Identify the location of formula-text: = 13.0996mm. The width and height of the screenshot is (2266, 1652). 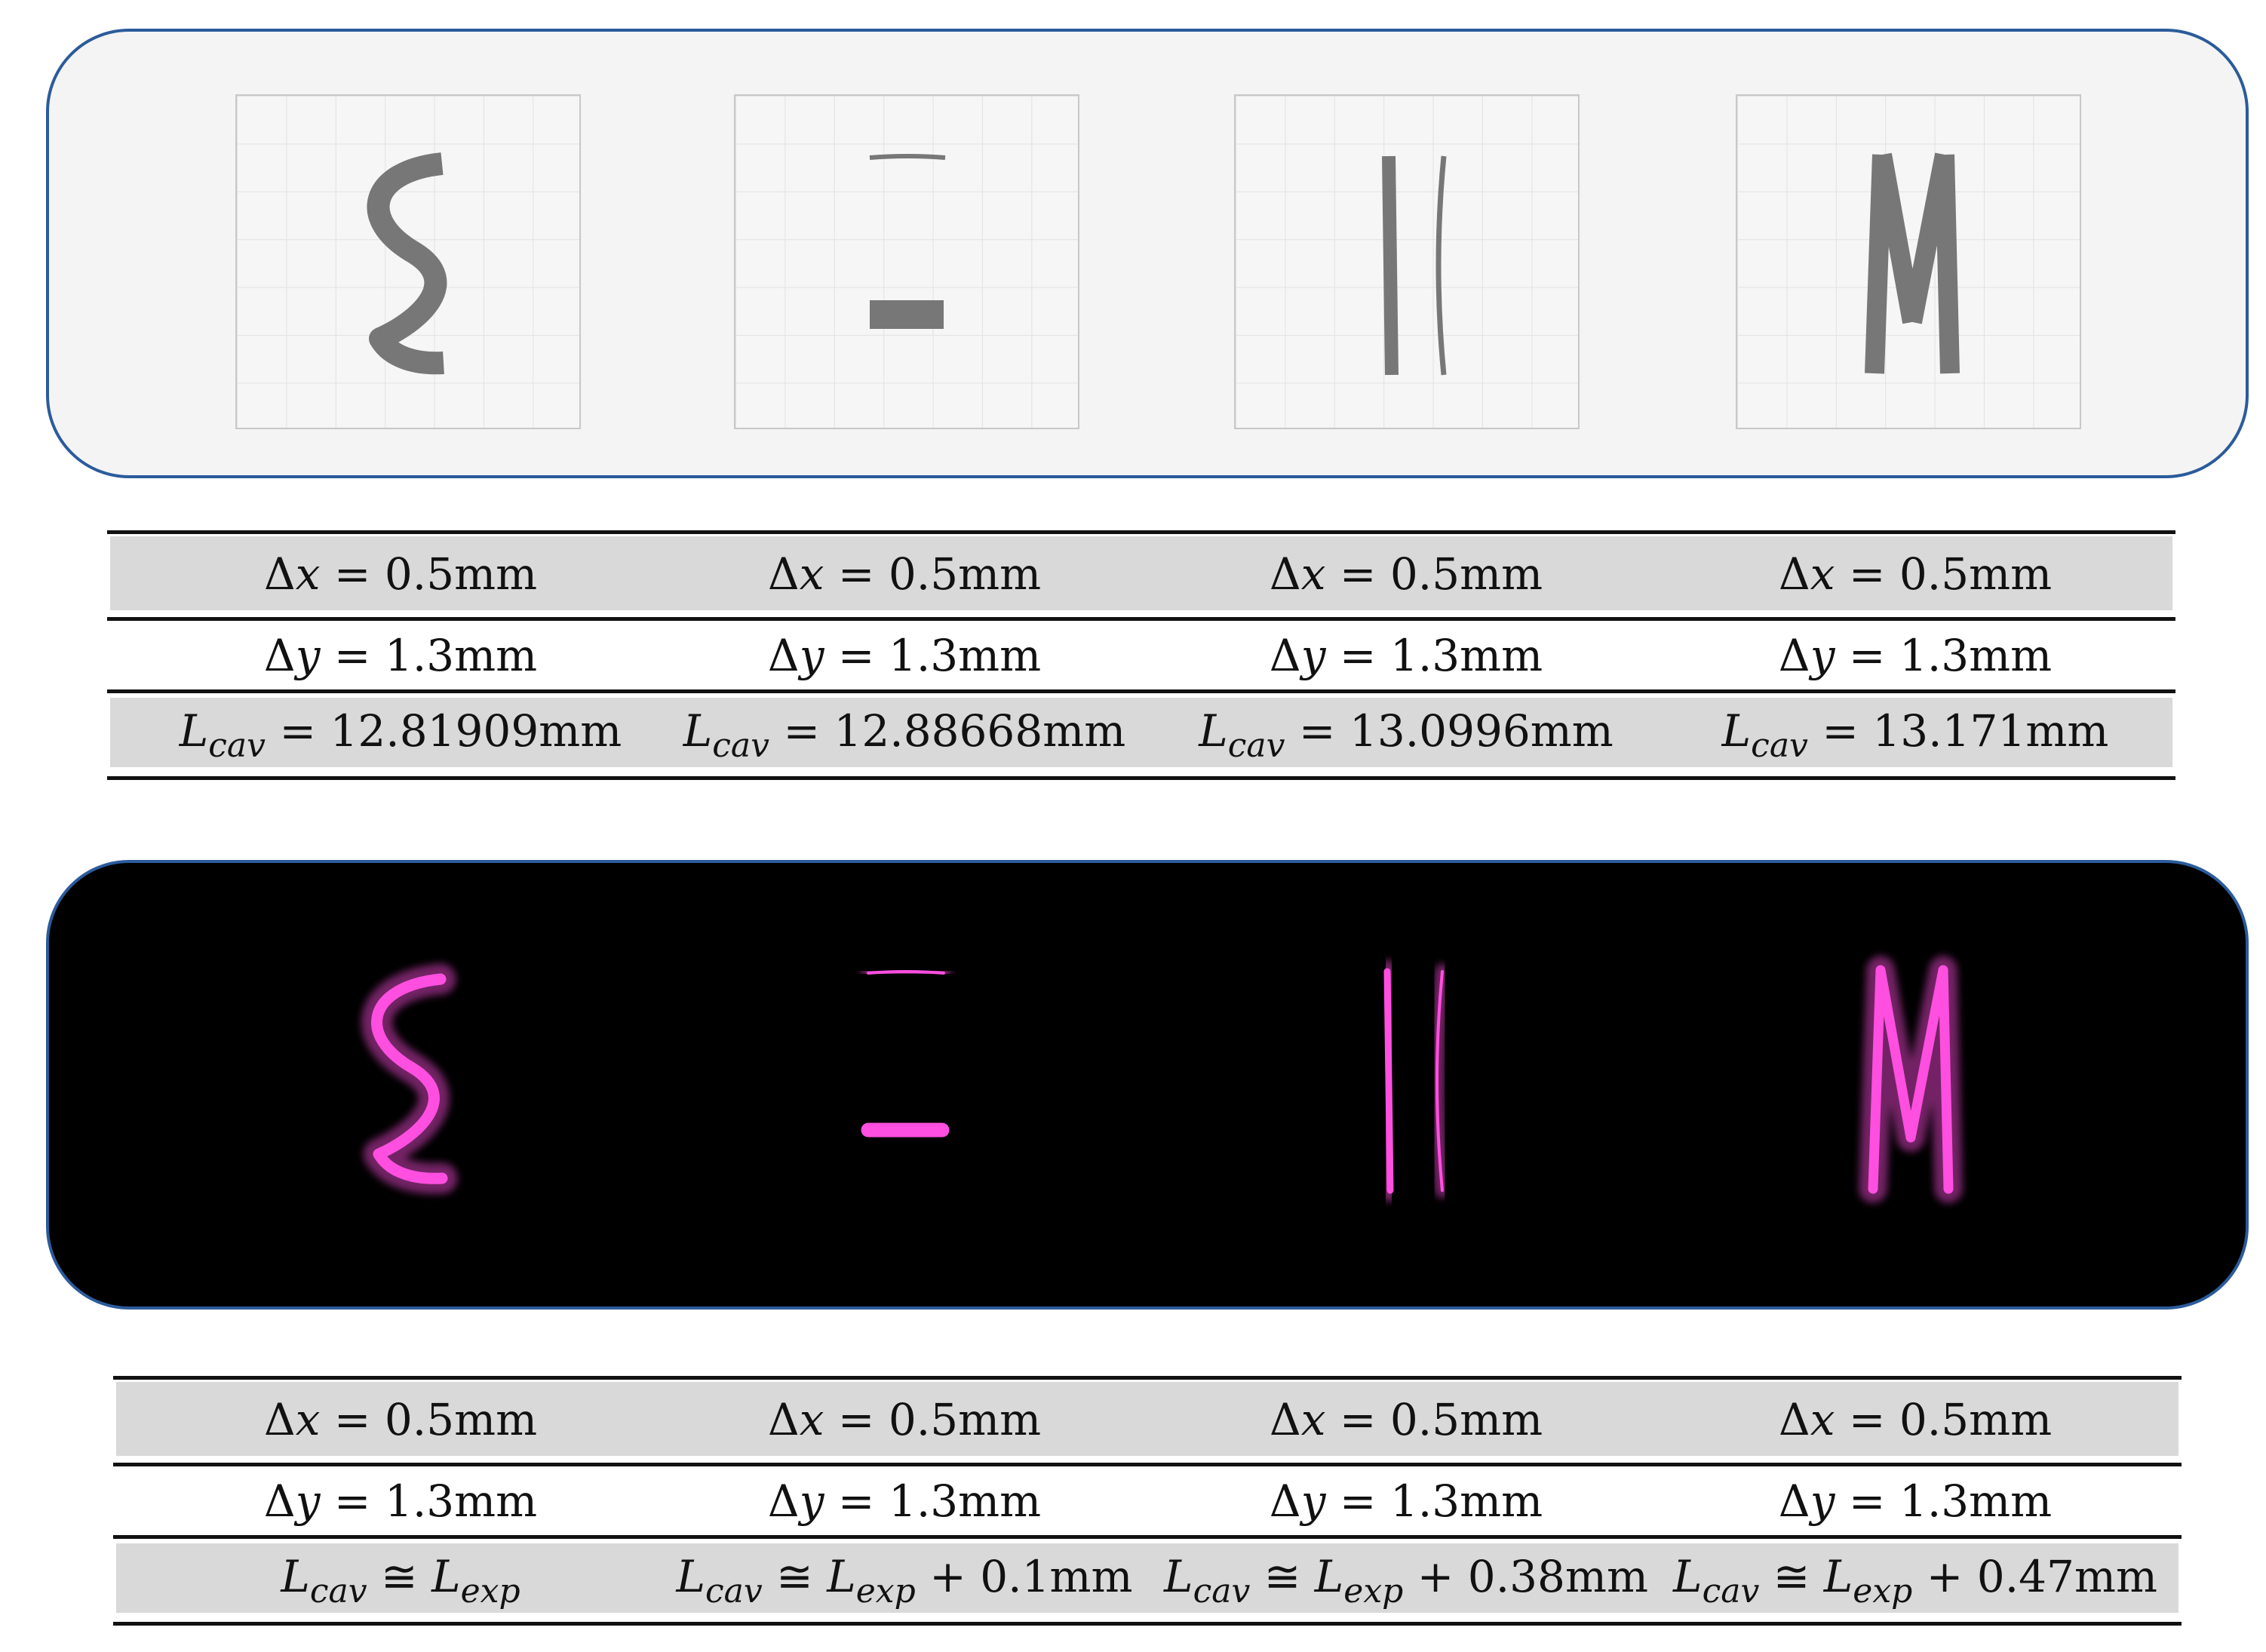
(1449, 731).